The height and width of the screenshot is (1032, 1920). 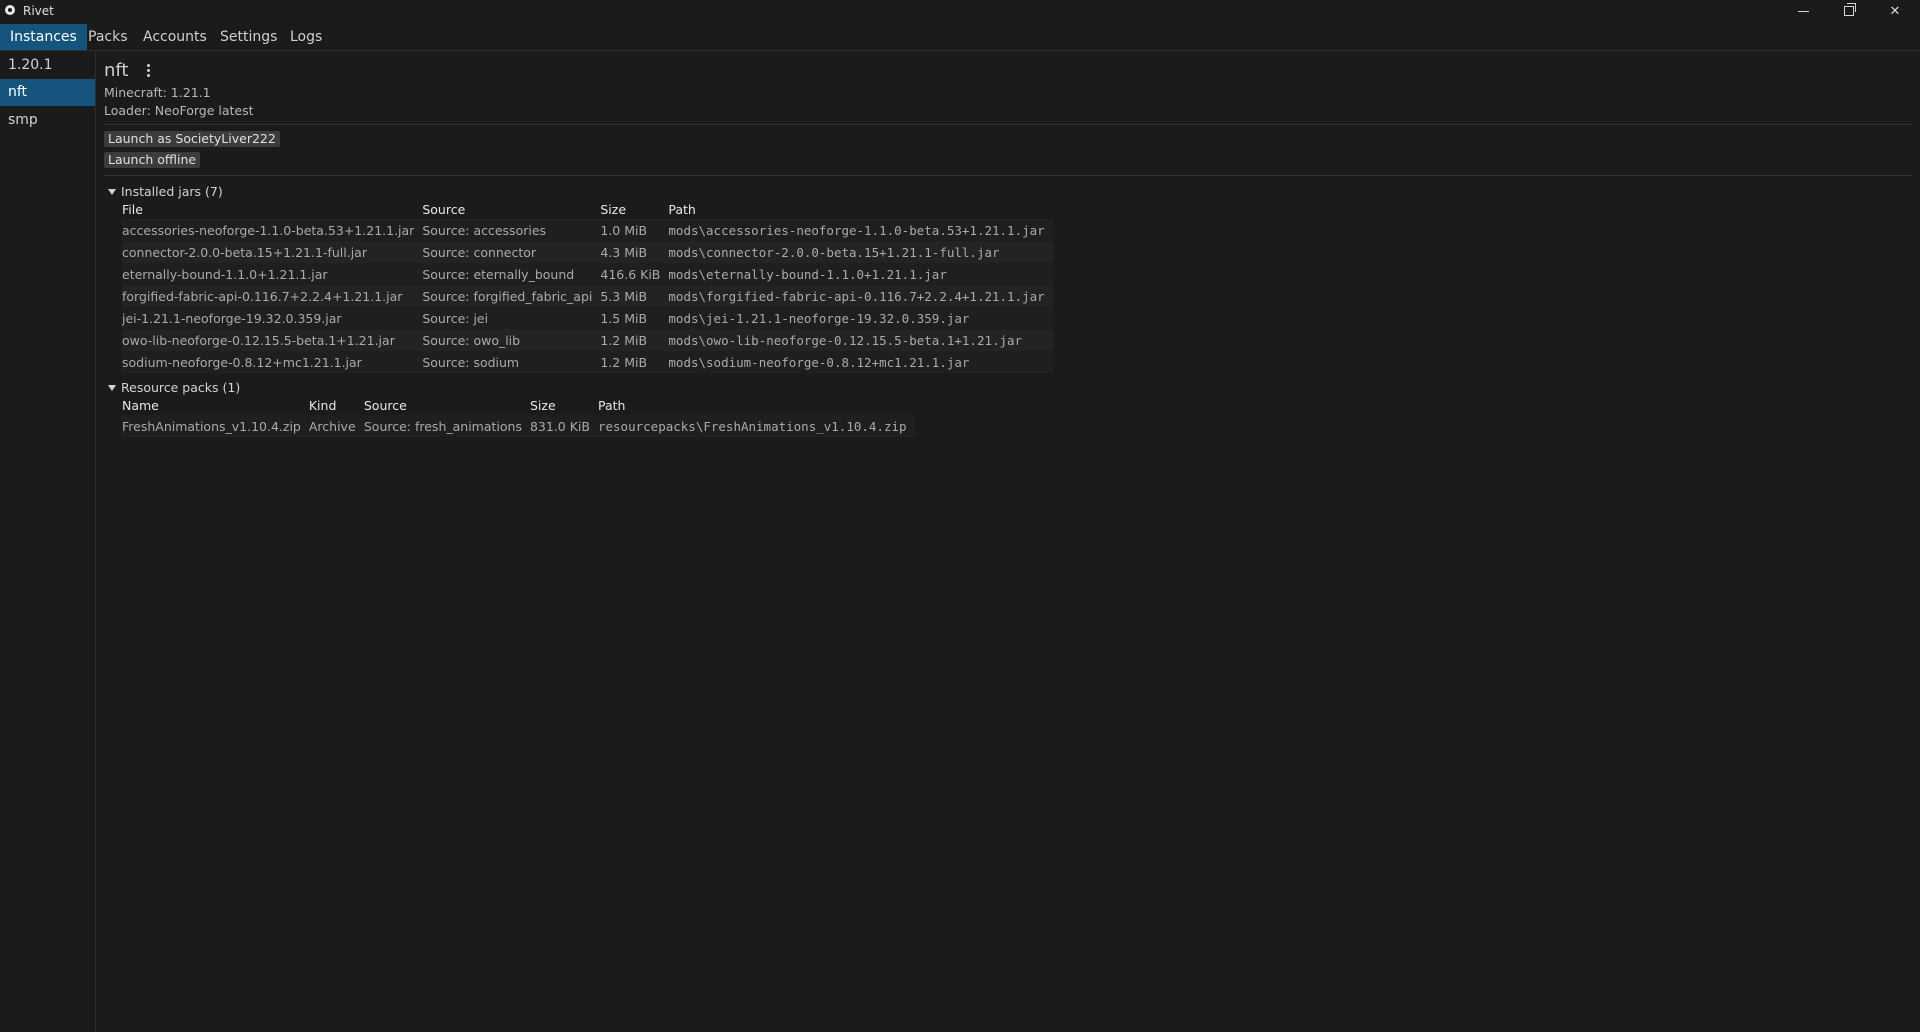 I want to click on jar-path: mods\sodium-neoforge-0.8.12+mc1.21.1.jar, so click(x=860, y=362).